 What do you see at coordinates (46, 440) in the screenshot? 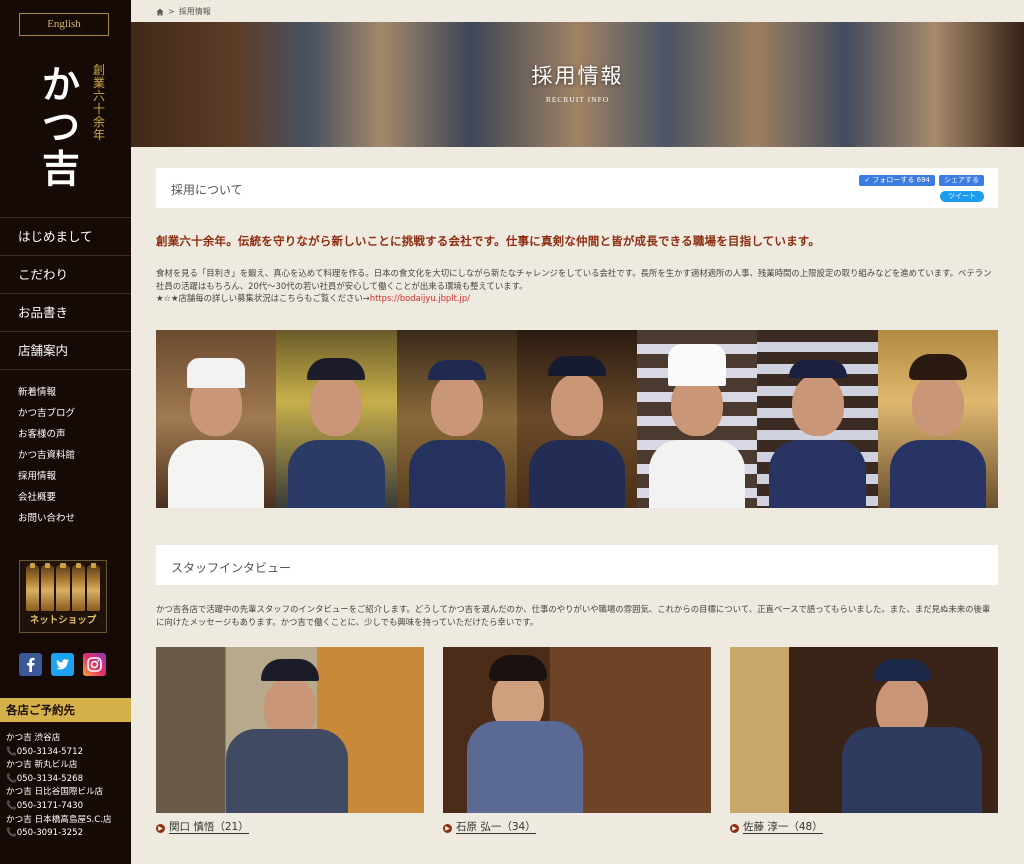
I see `subnav-voices: お客様の声` at bounding box center [46, 440].